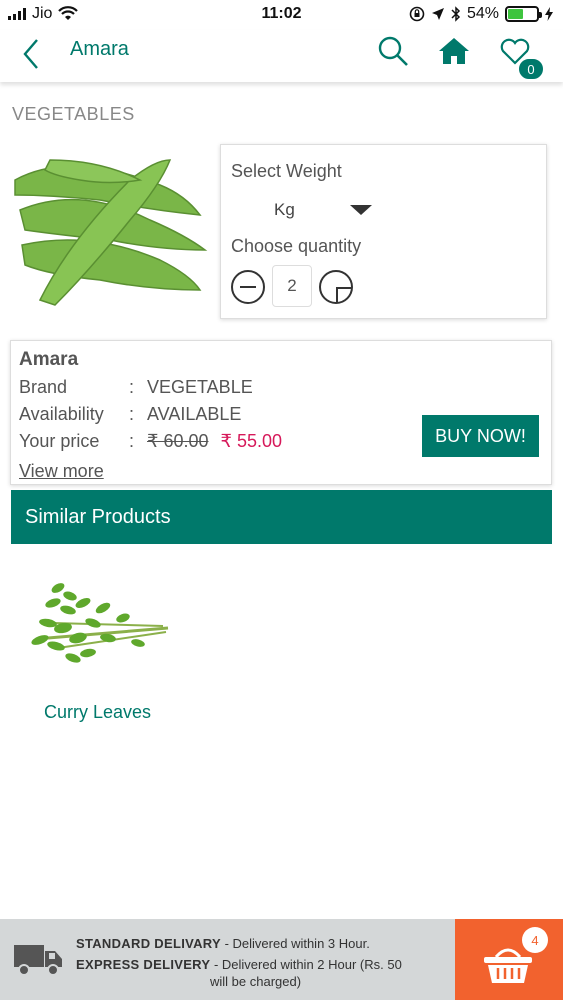 This screenshot has height=1000, width=563. Describe the element at coordinates (59, 441) in the screenshot. I see `price-label: Your price` at that location.